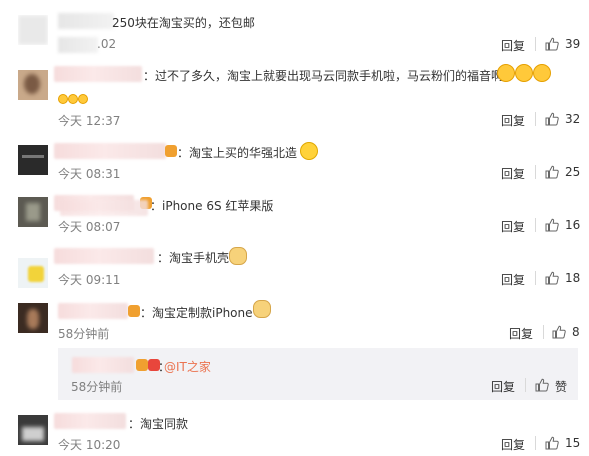 This screenshot has height=456, width=589. Describe the element at coordinates (196, 313) in the screenshot. I see `comment-text: ：淘宝定制款iPhone` at that location.